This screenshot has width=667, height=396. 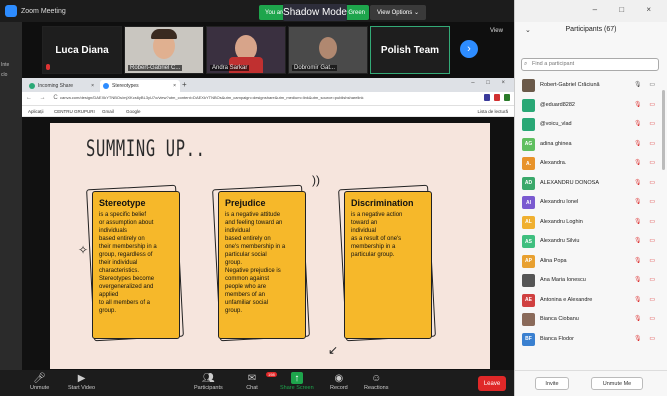 I want to click on avatar: AI, so click(x=528, y=202).